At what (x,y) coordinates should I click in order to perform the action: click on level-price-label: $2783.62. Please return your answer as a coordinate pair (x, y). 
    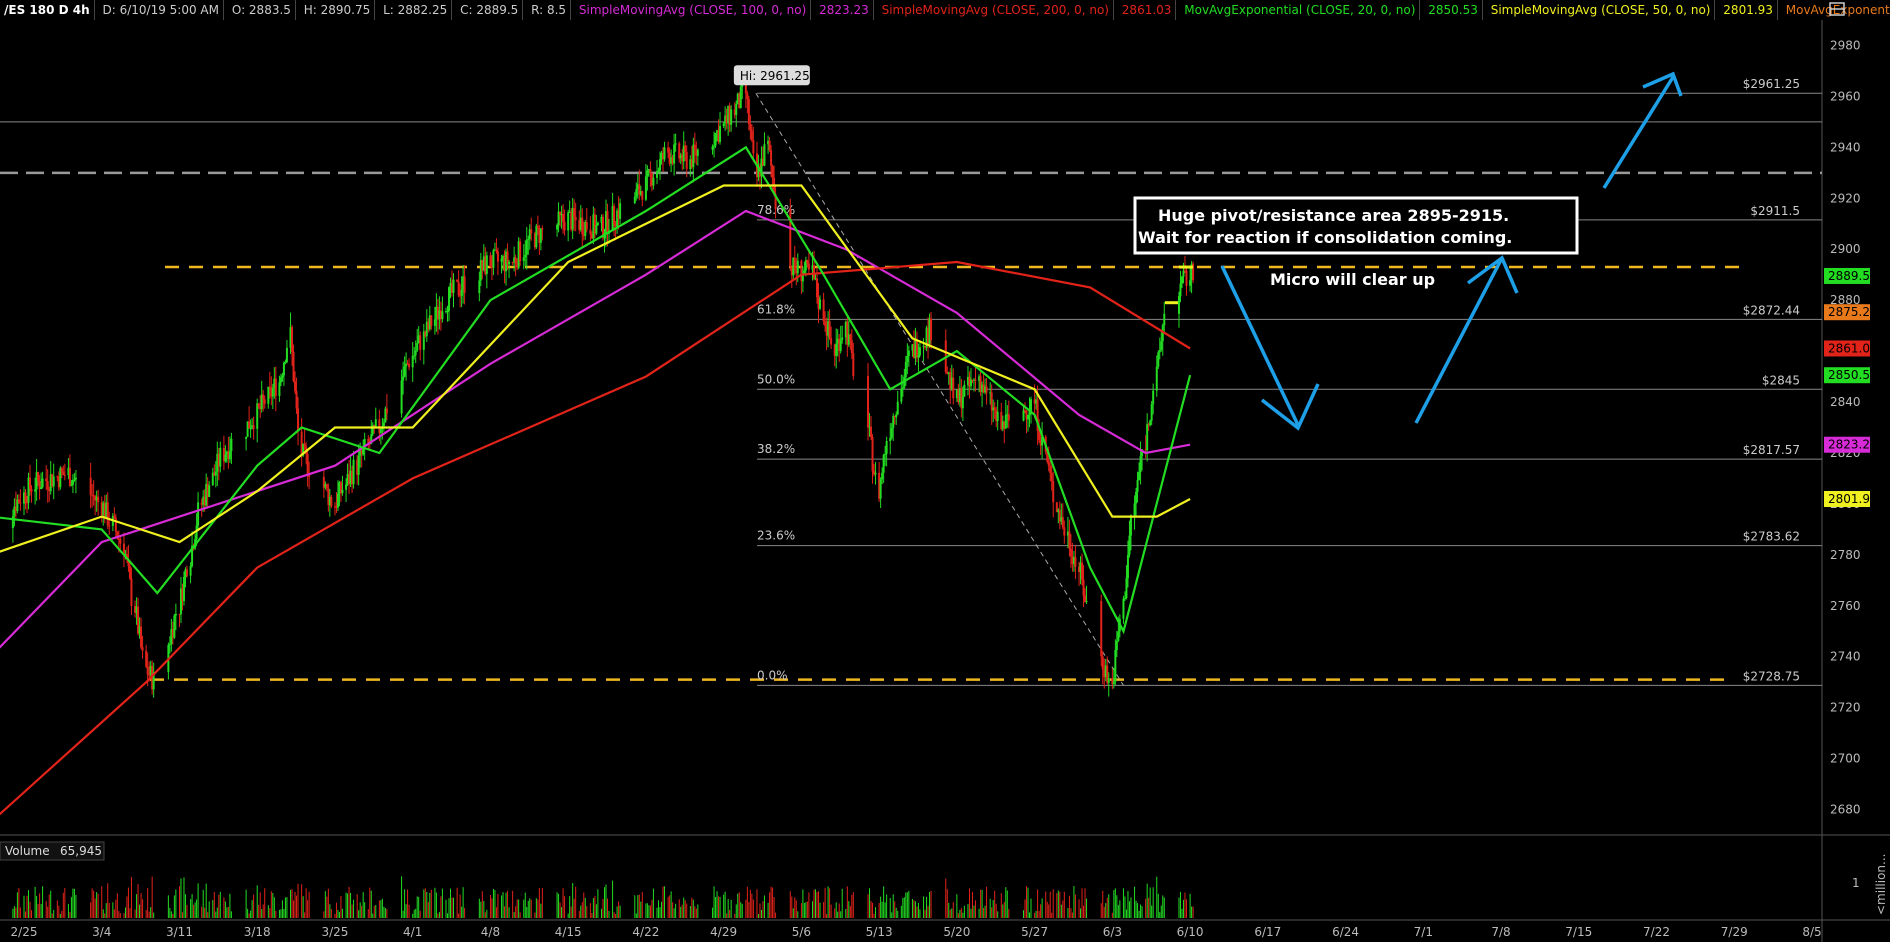
    Looking at the image, I should click on (1771, 537).